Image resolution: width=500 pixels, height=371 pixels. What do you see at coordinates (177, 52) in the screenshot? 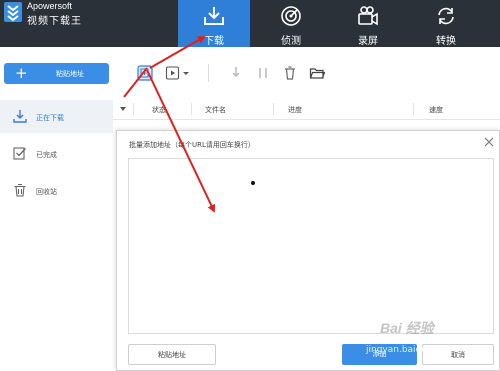
I see `annotation-arrow-to-tab` at bounding box center [177, 52].